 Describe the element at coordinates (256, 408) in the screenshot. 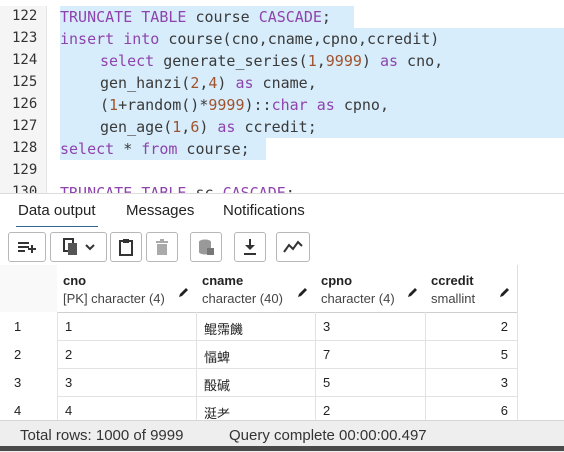

I see `cell-cname: 涏耂` at that location.